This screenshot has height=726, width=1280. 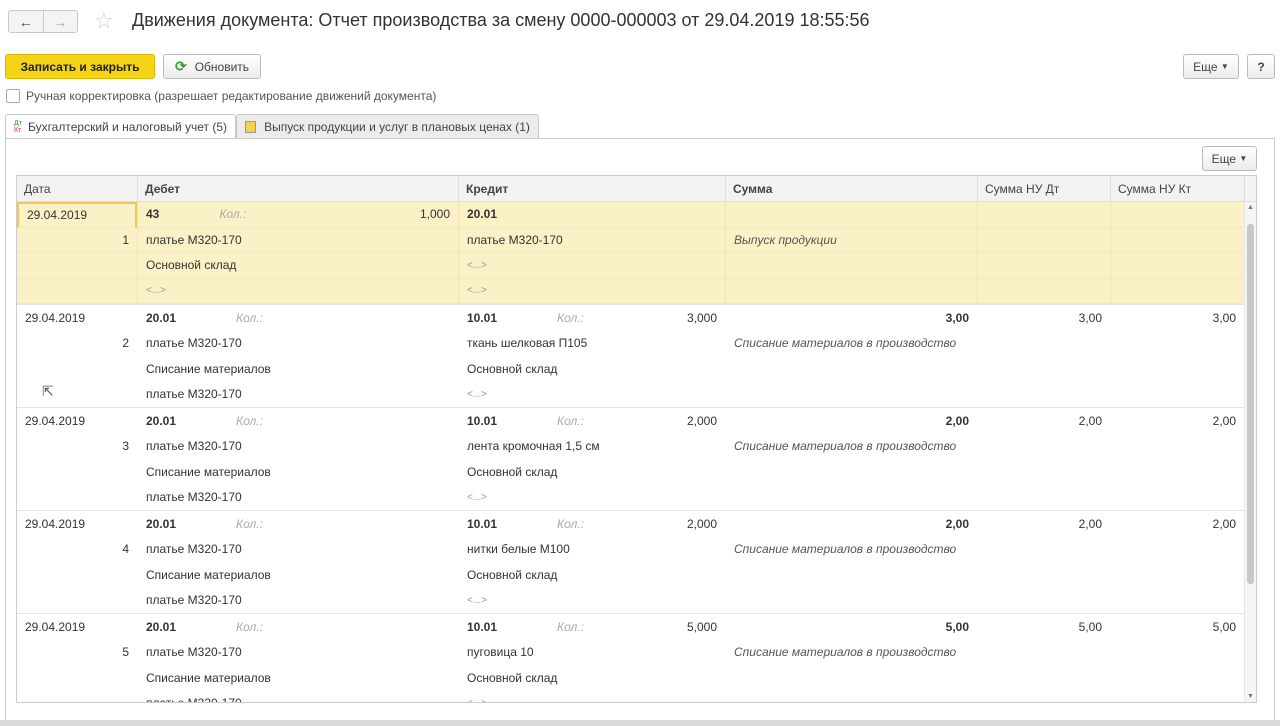 I want to click on nu-kt: 2,00, so click(x=1224, y=420).